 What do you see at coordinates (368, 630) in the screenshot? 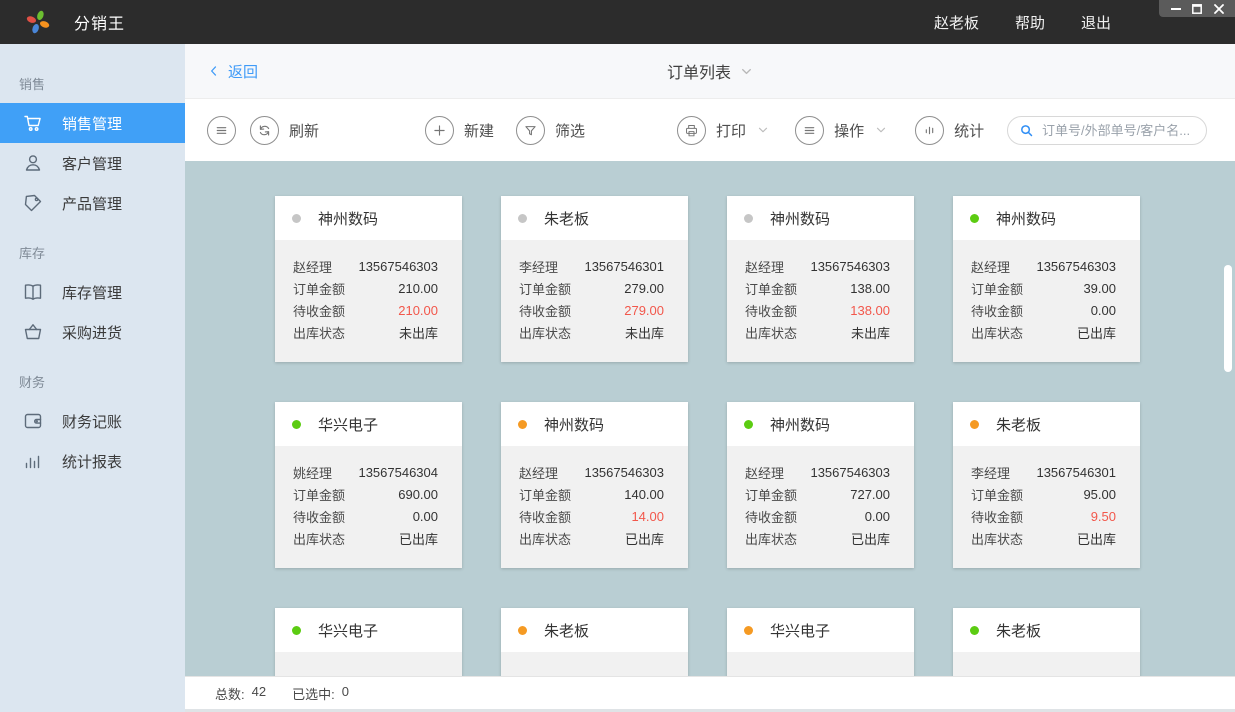
I see `order-card-header: 华兴电子` at bounding box center [368, 630].